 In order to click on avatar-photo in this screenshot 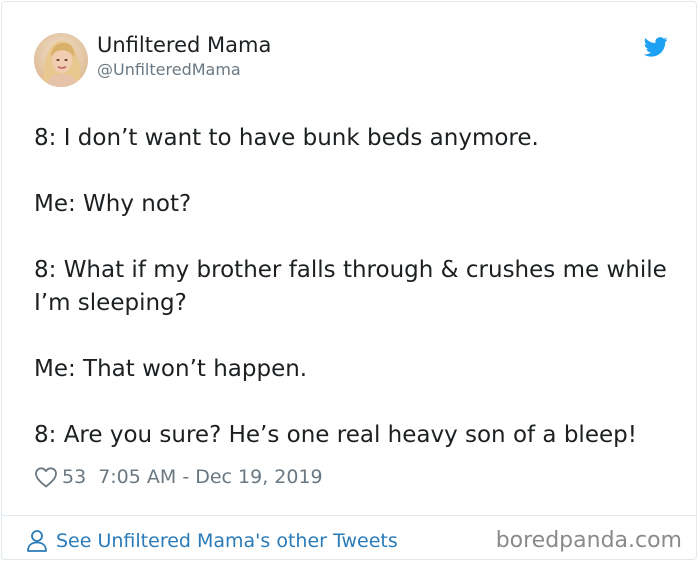, I will do `click(61, 60)`.